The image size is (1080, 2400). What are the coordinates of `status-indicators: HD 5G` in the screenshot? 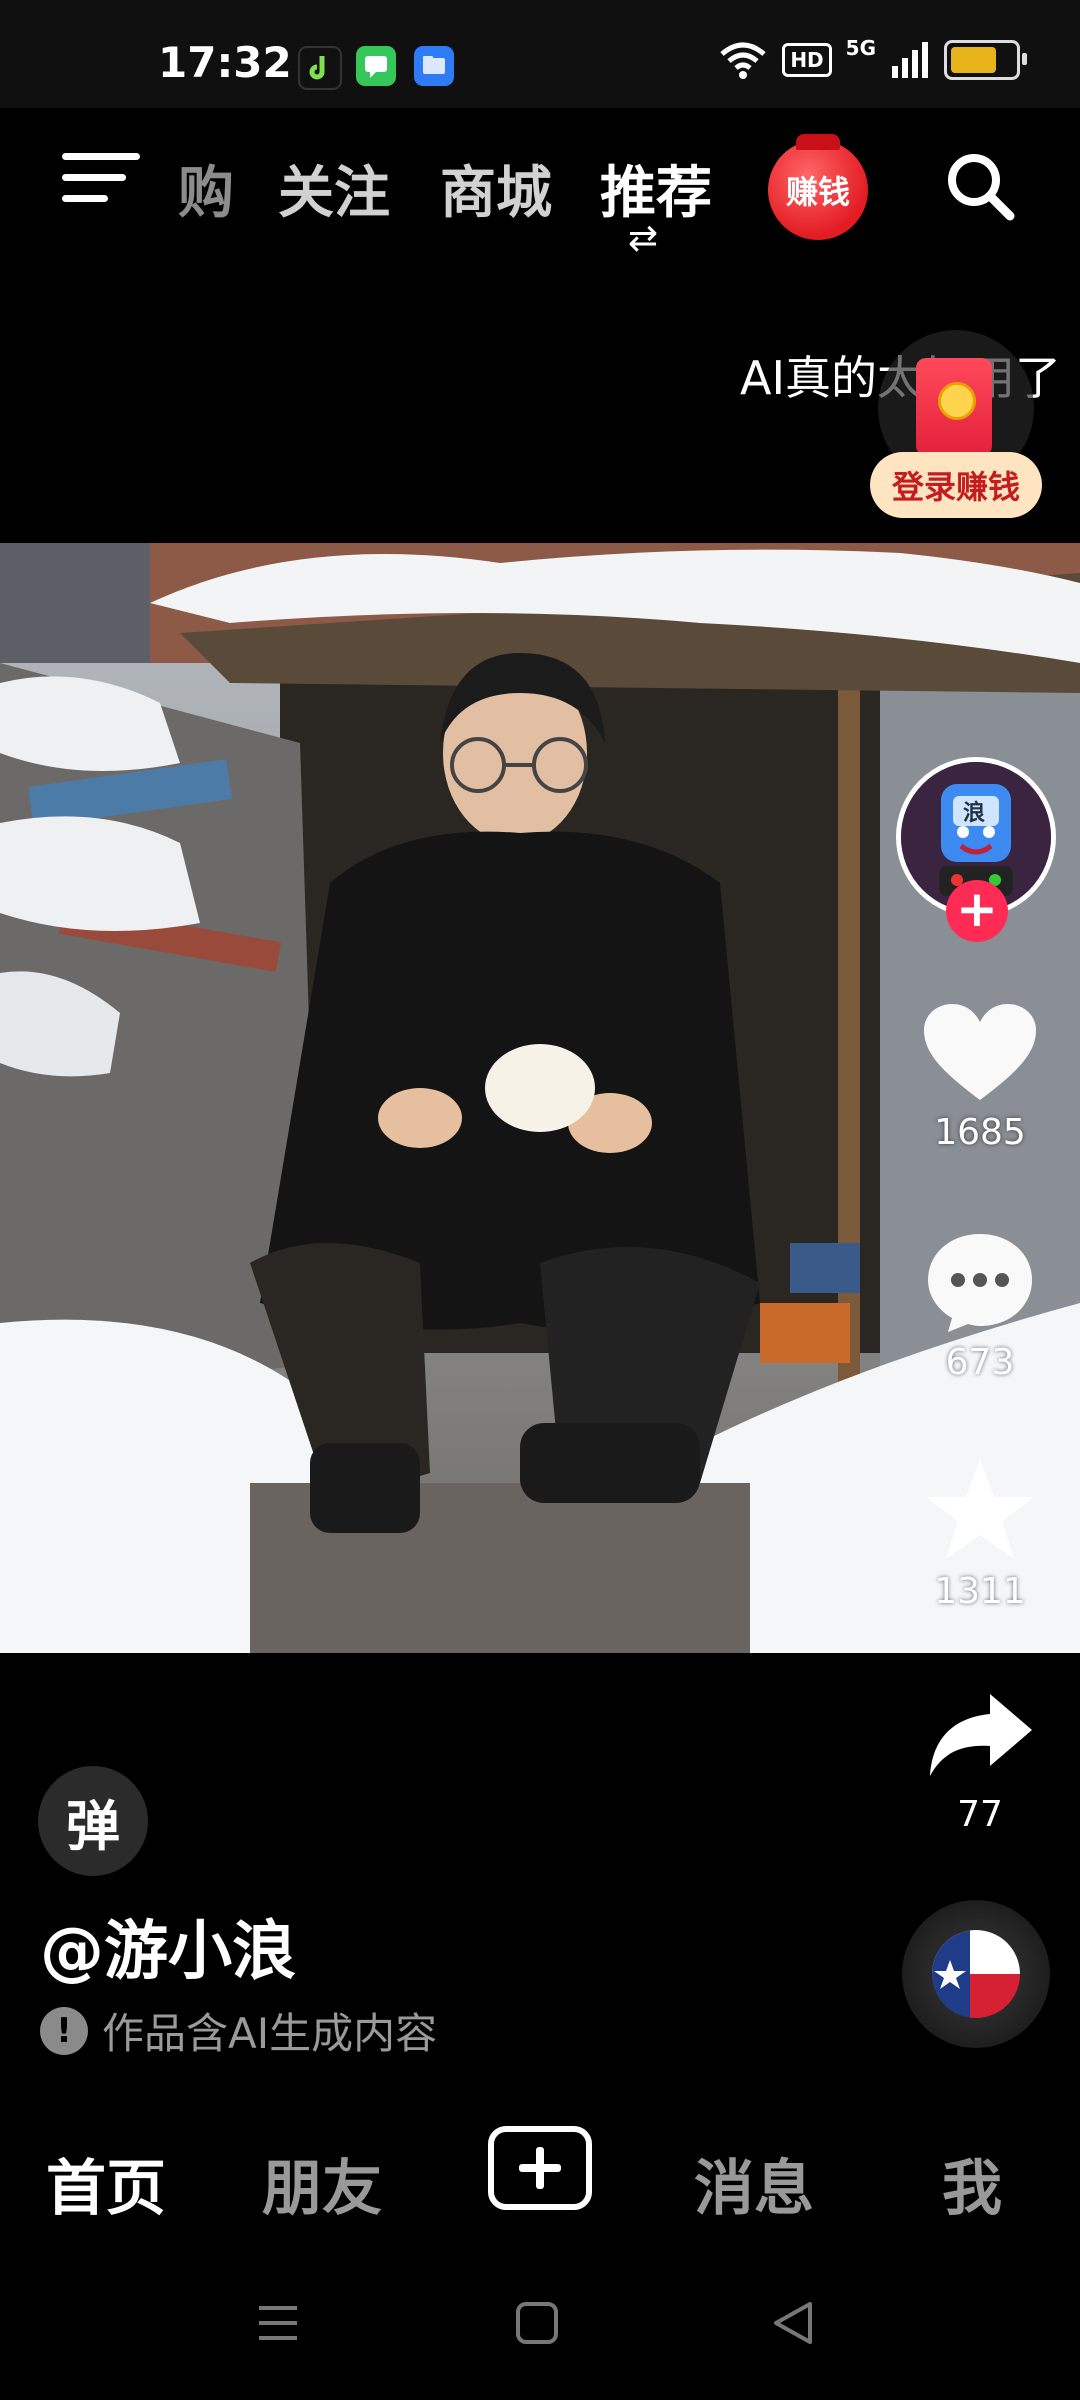 It's located at (872, 58).